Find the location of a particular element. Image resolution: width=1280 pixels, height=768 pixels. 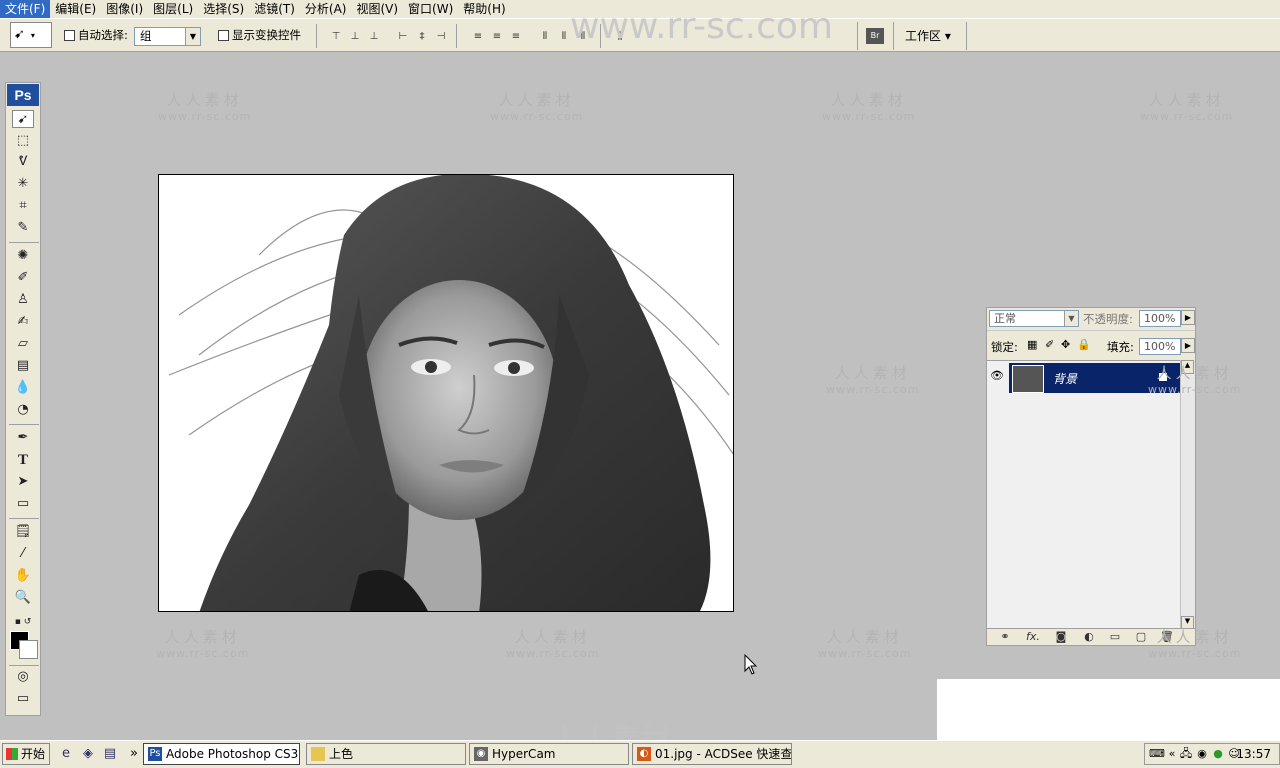

auto-align-icon: ⫼ is located at coordinates (620, 37).